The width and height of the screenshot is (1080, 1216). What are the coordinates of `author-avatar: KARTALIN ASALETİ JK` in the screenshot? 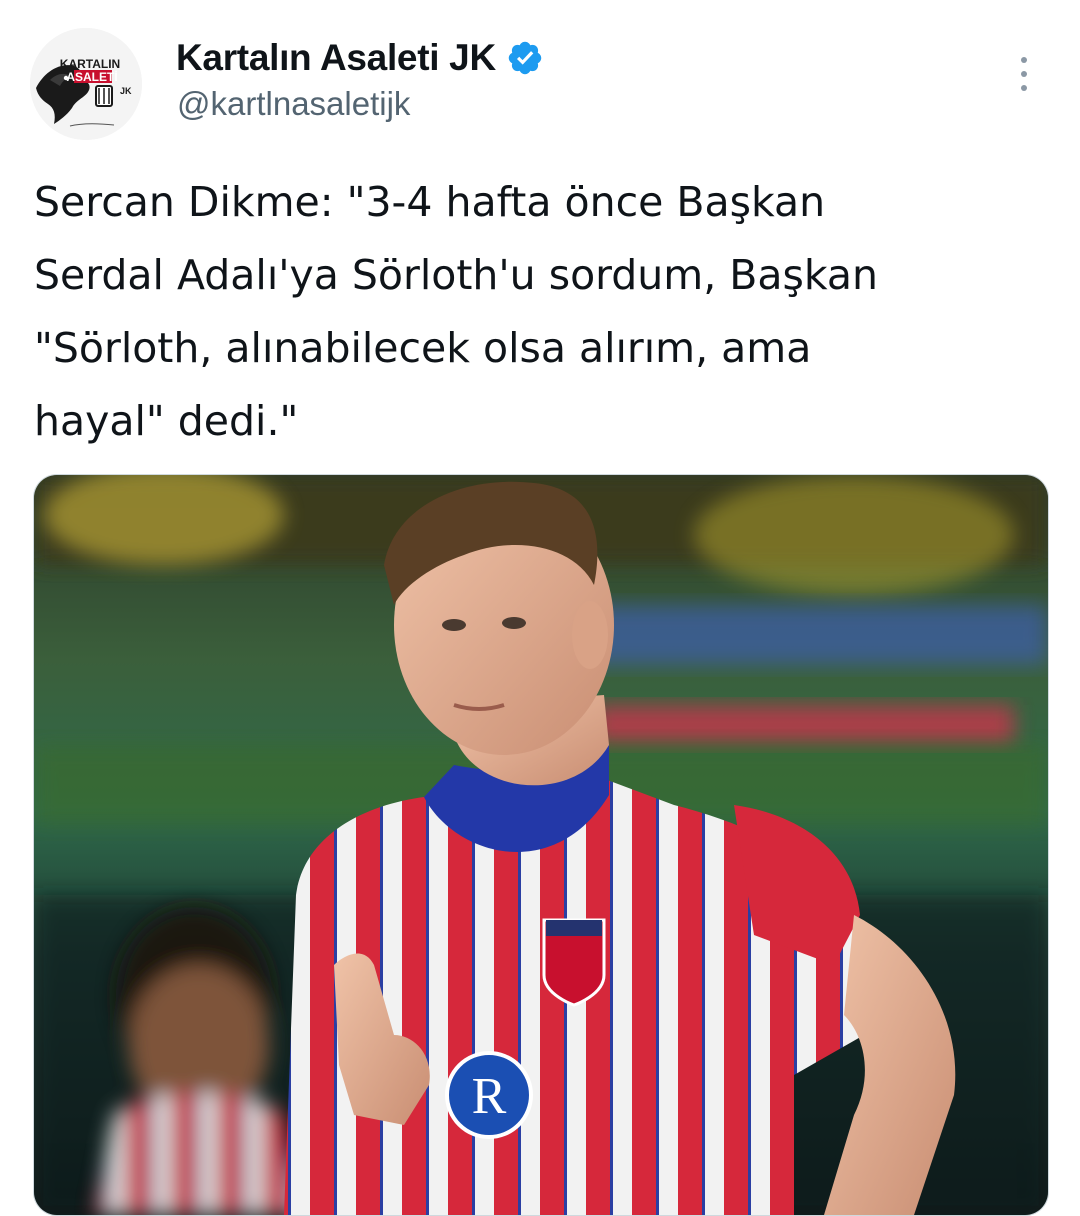 It's located at (86, 84).